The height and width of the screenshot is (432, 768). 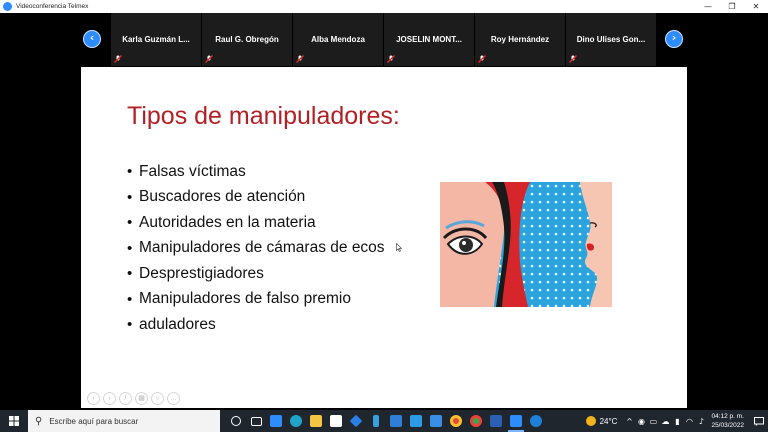 I want to click on start-button, so click(x=14, y=421).